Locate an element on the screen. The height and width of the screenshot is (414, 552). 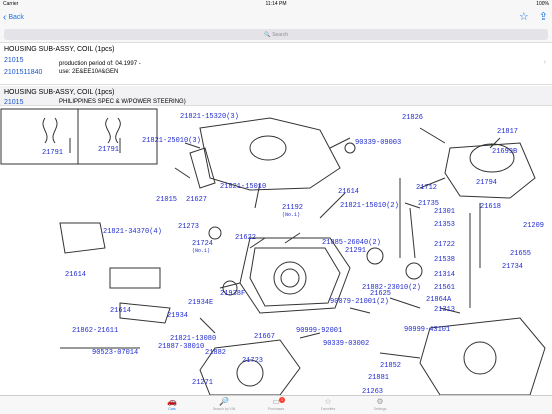
tab-label: Favorites is located at coordinates (328, 409).